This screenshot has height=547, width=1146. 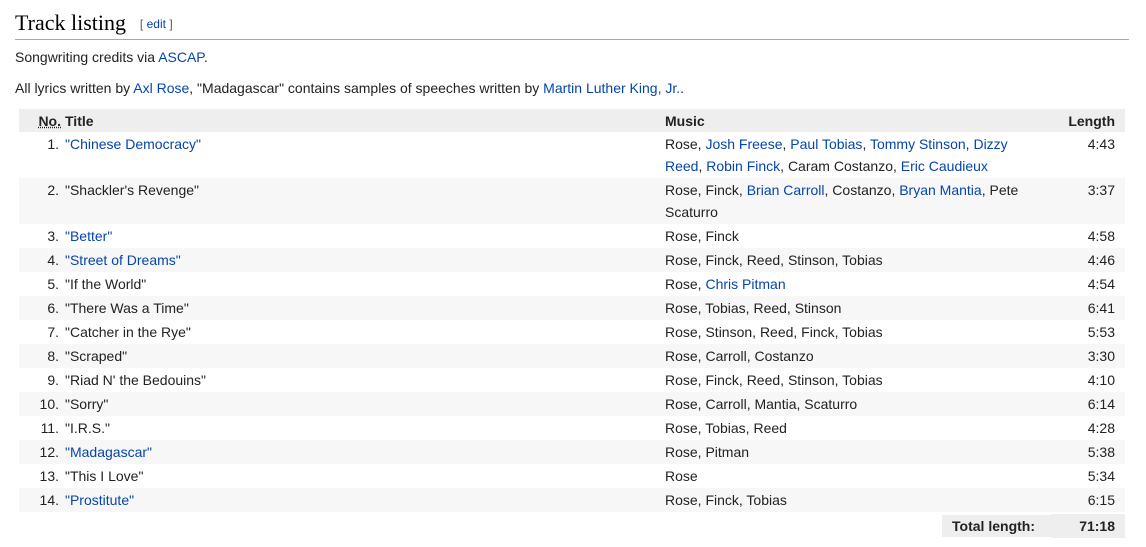 What do you see at coordinates (99, 500) in the screenshot?
I see `track-title-link: "Prostitute"` at bounding box center [99, 500].